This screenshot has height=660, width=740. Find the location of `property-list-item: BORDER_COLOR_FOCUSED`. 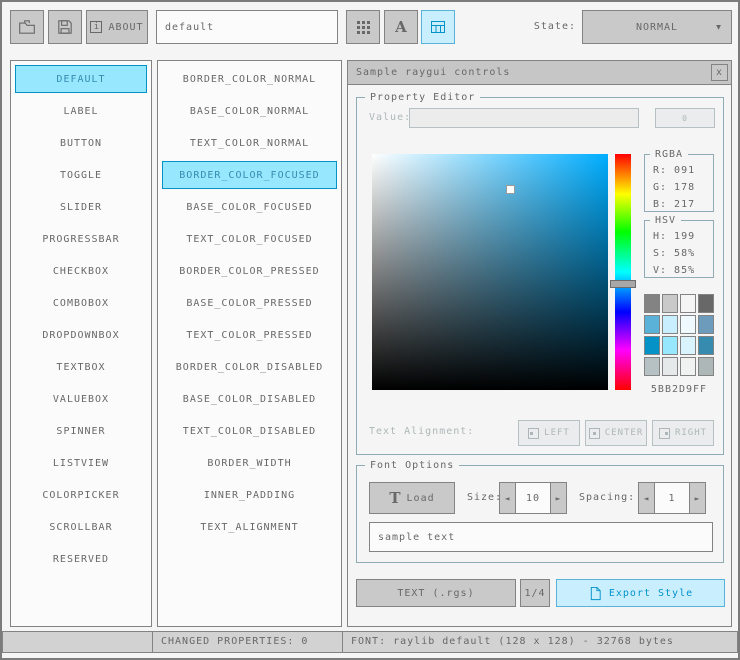

property-list-item: BORDER_COLOR_FOCUSED is located at coordinates (249, 175).